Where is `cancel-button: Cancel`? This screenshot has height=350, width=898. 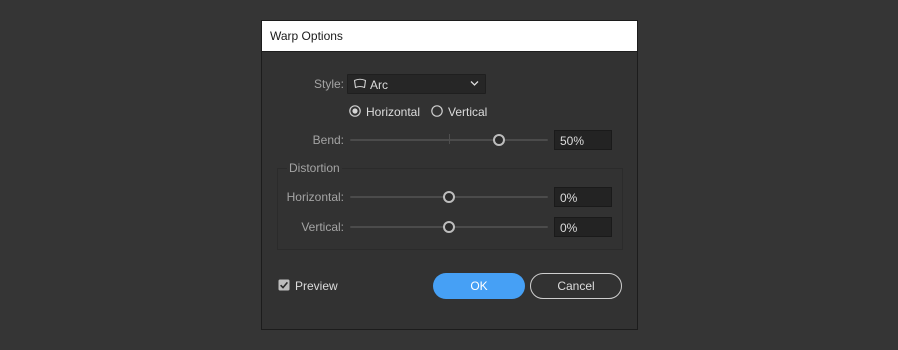
cancel-button: Cancel is located at coordinates (576, 286).